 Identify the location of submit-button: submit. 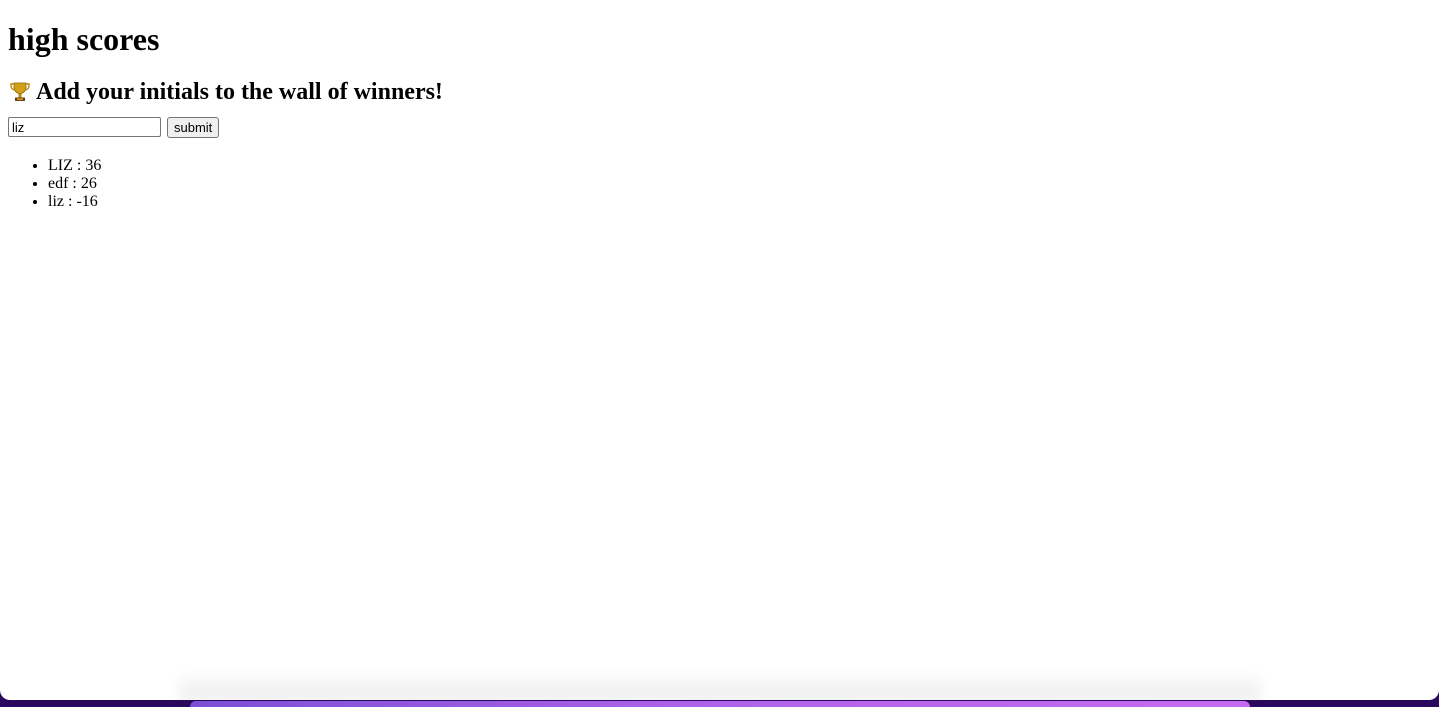
(193, 127).